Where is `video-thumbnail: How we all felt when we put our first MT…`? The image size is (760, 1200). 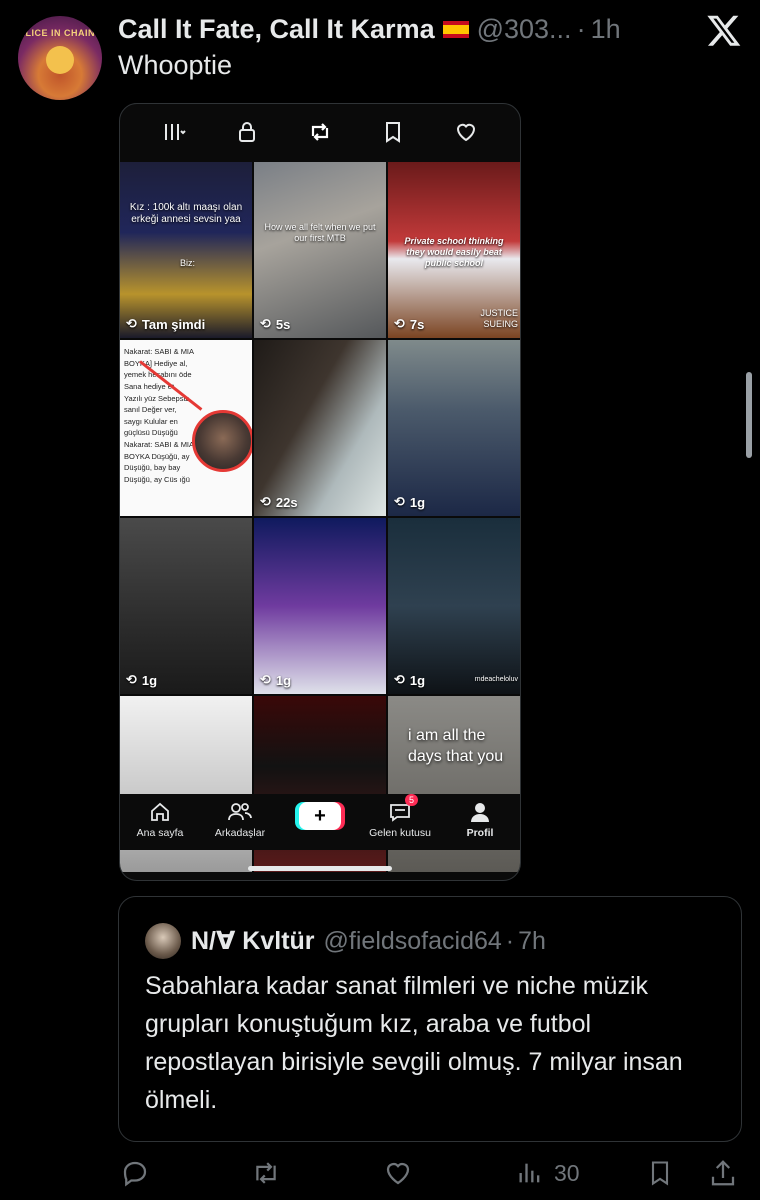
video-thumbnail: How we all felt when we put our first MT… is located at coordinates (320, 250).